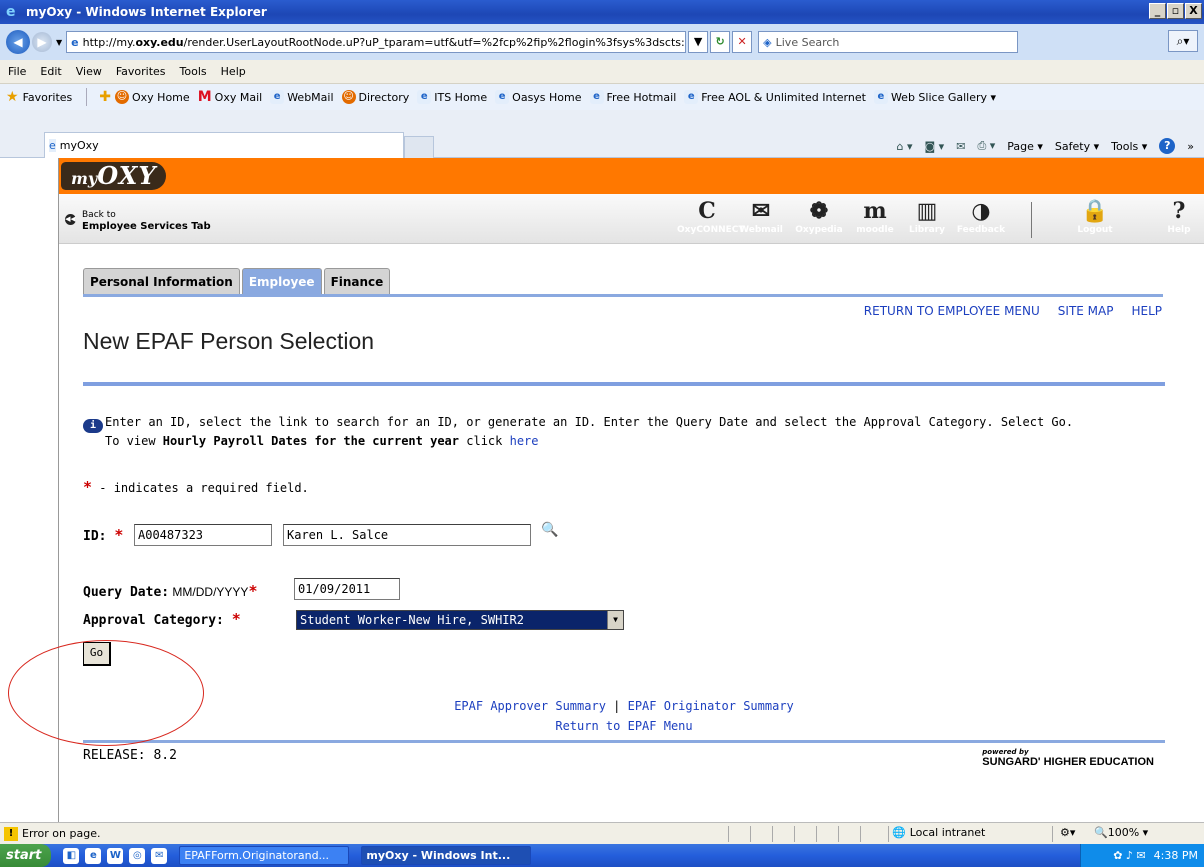 The width and height of the screenshot is (1204, 867). What do you see at coordinates (1067, 832) in the screenshot?
I see `protected-mode-icon: ⚙▾` at bounding box center [1067, 832].